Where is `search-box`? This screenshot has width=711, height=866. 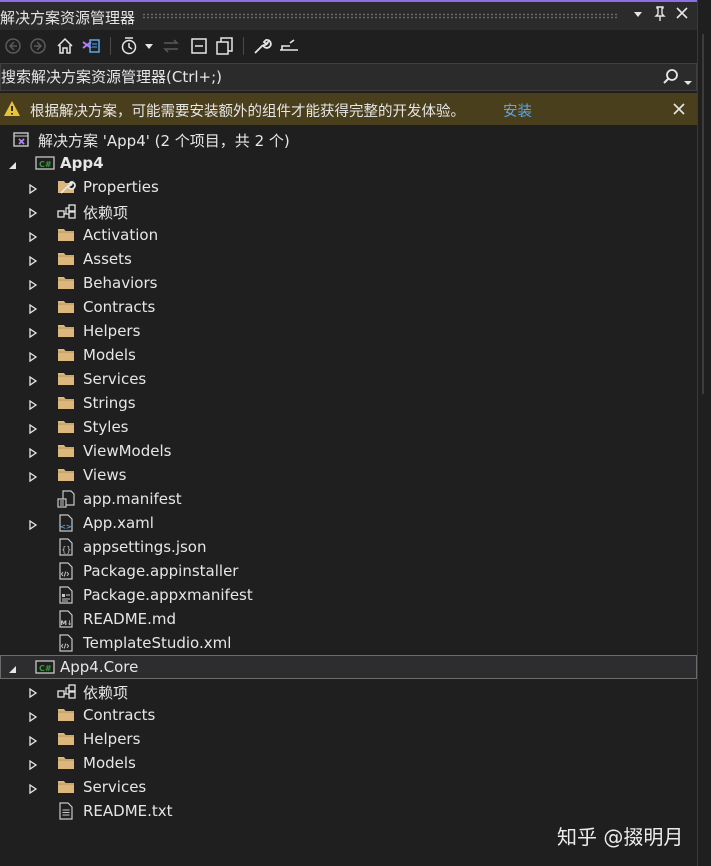 search-box is located at coordinates (348, 77).